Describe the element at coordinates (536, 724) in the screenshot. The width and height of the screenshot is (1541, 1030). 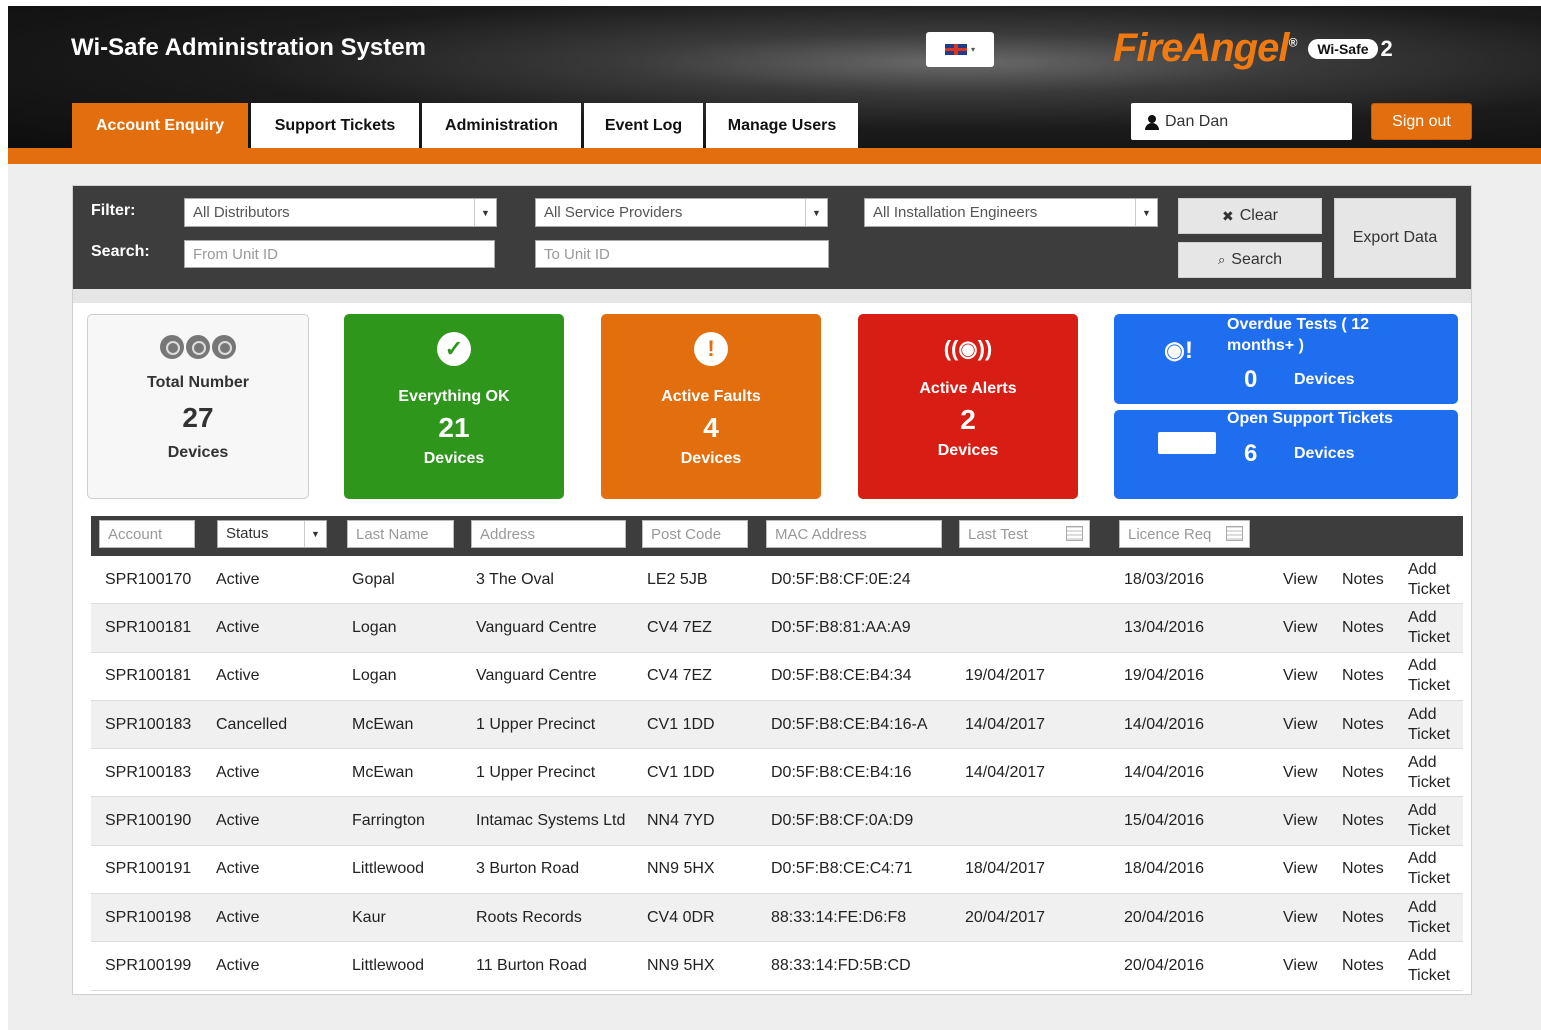
I see `cell-address: 1 Upper Precinct` at that location.